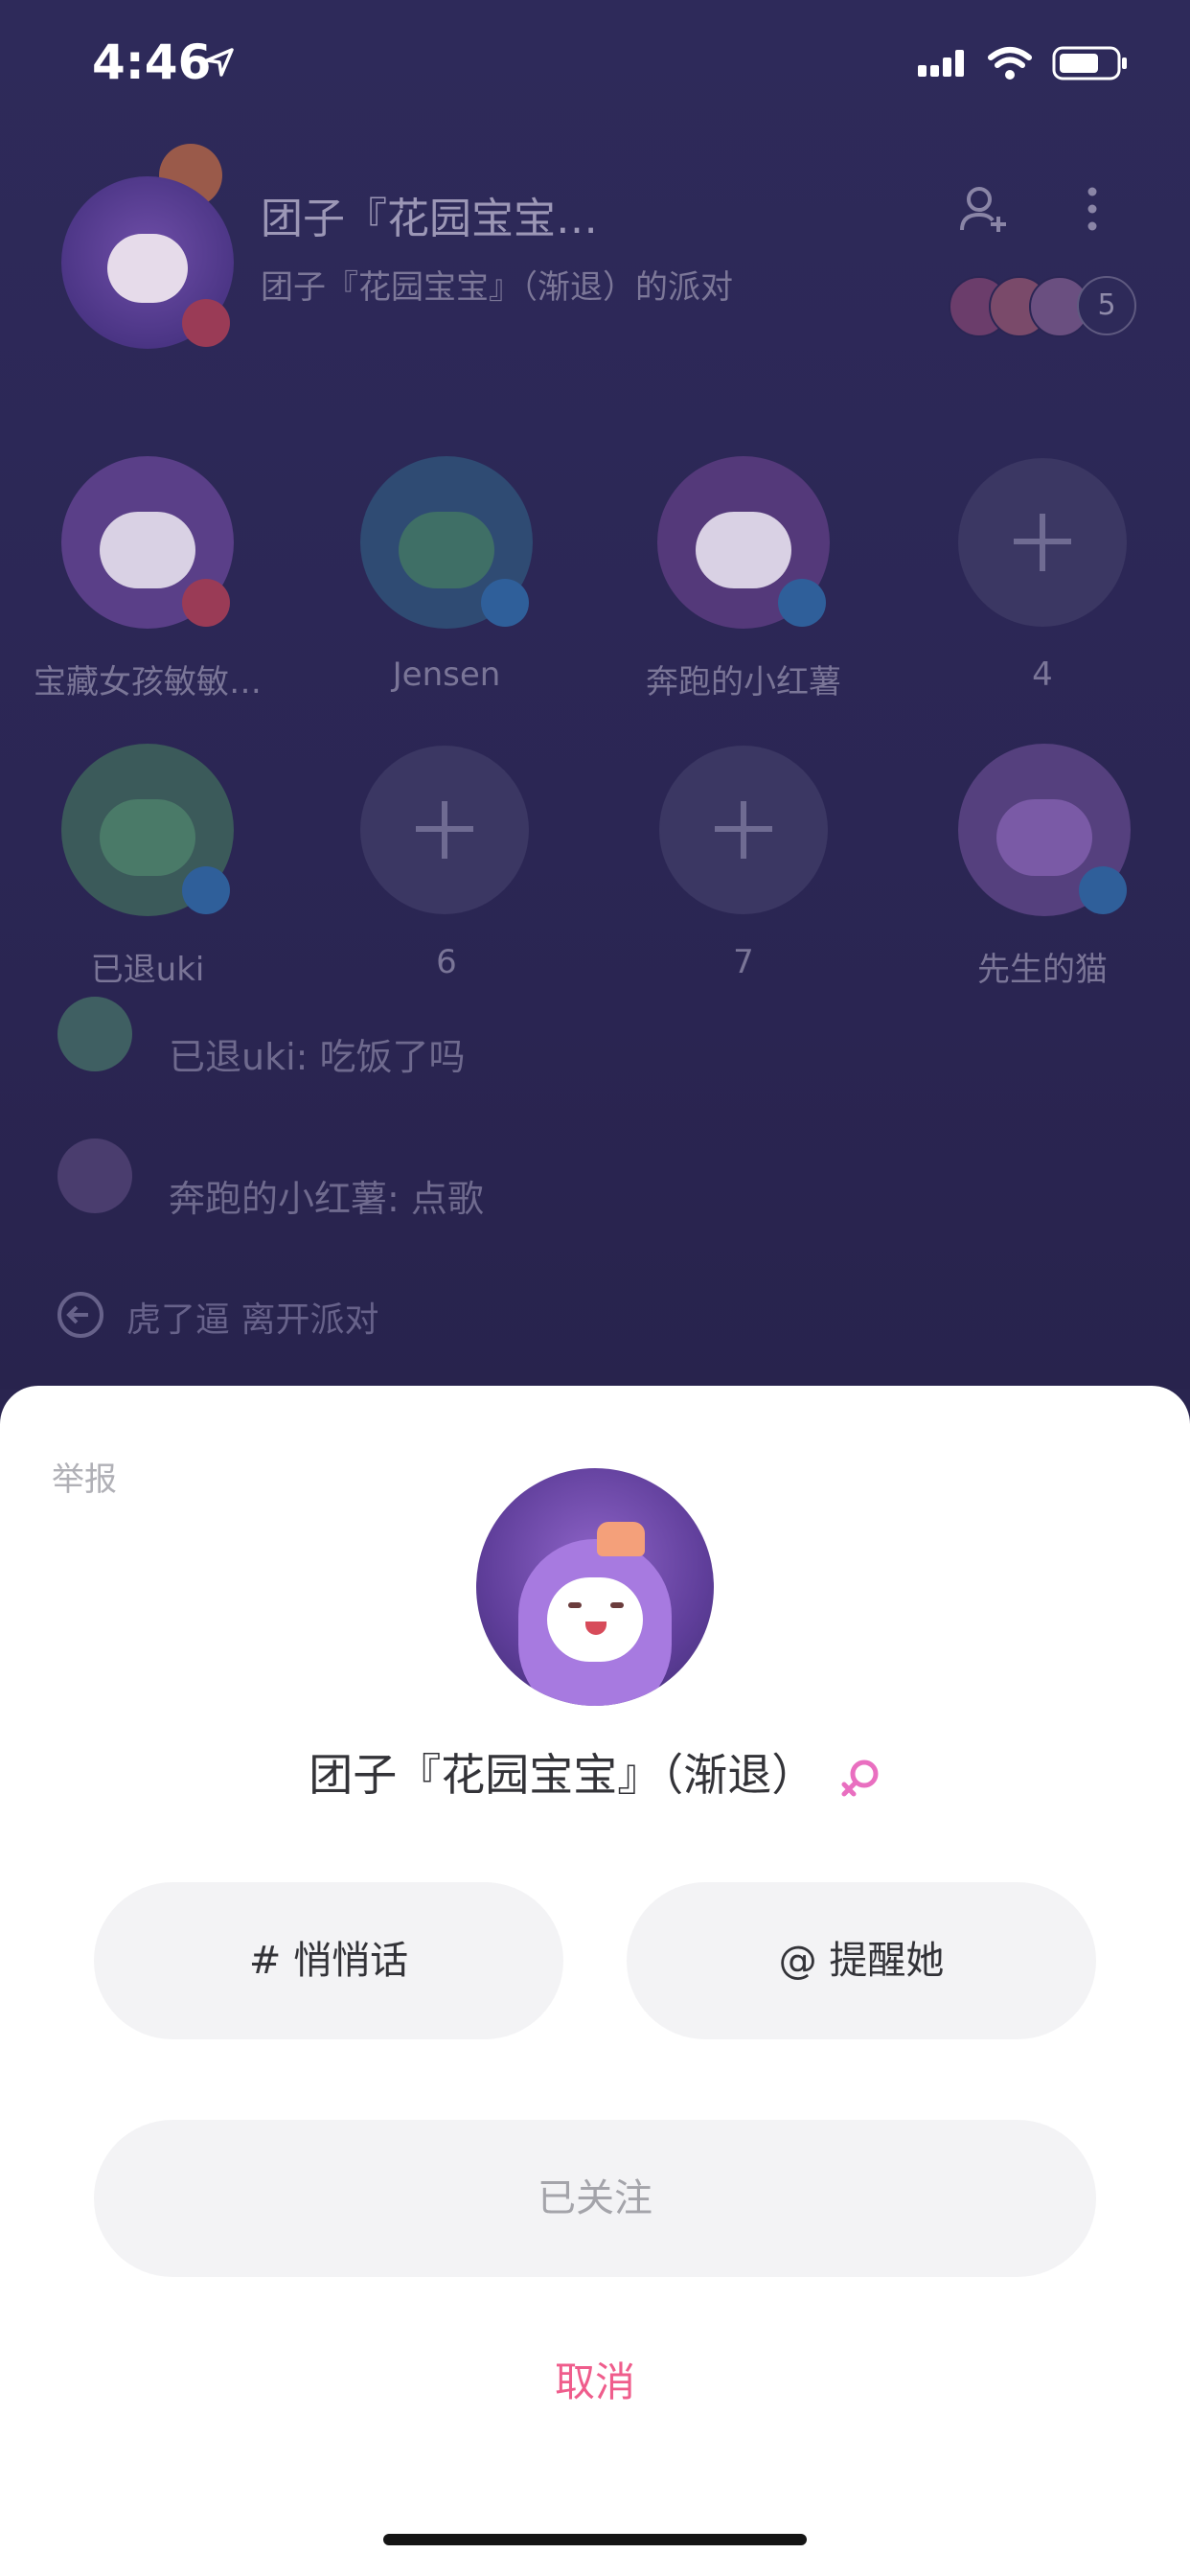  What do you see at coordinates (253, 1320) in the screenshot?
I see `leave-notice: 虎了逼 离开派对` at bounding box center [253, 1320].